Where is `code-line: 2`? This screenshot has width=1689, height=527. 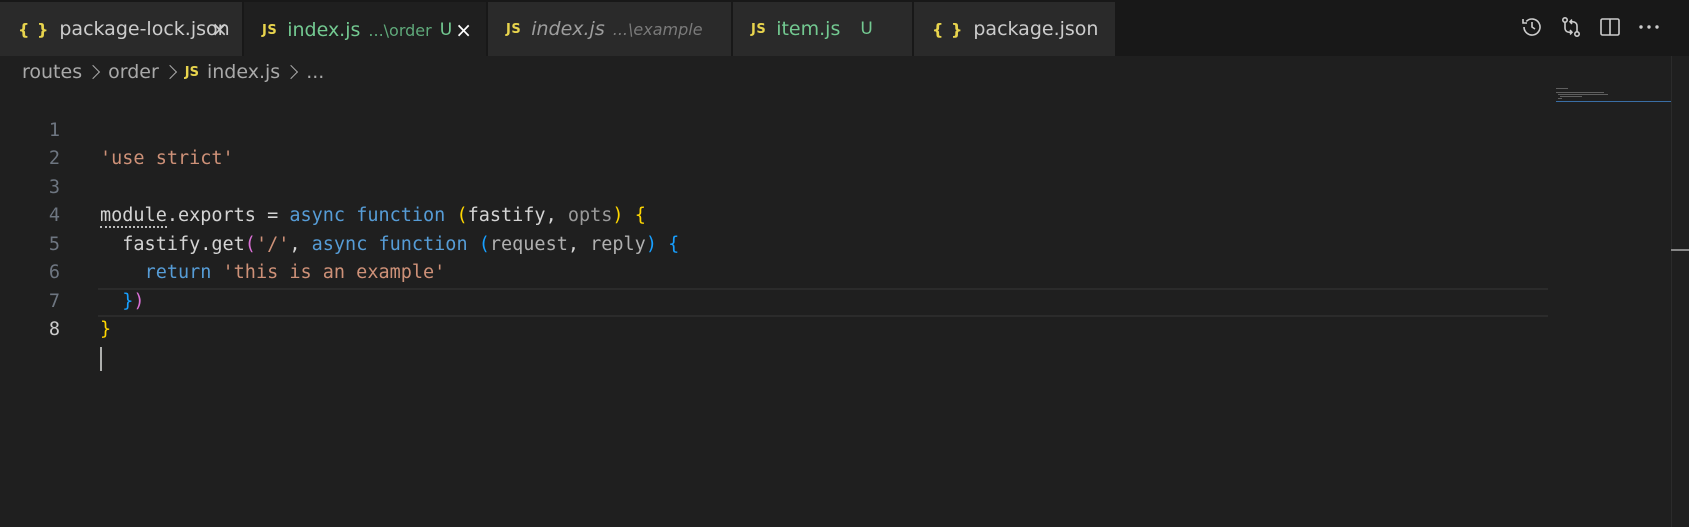 code-line: 2 is located at coordinates (775, 143).